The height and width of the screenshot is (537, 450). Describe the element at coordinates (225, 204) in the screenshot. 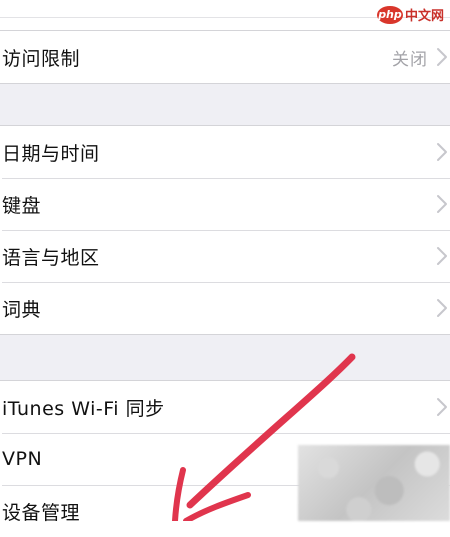

I see `keyboard-row: 键盘` at that location.